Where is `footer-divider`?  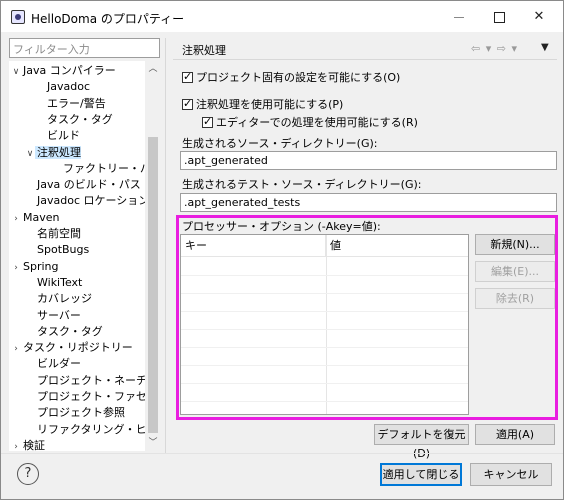
footer-divider is located at coordinates (282, 453).